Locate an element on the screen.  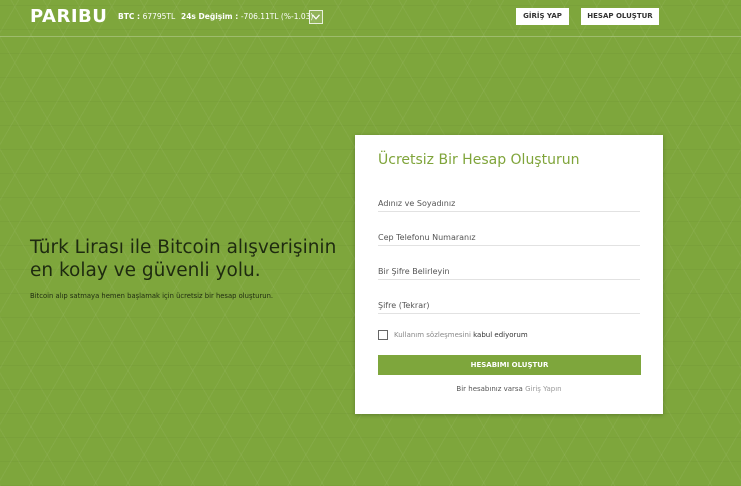
chevron-down-icon is located at coordinates (316, 17).